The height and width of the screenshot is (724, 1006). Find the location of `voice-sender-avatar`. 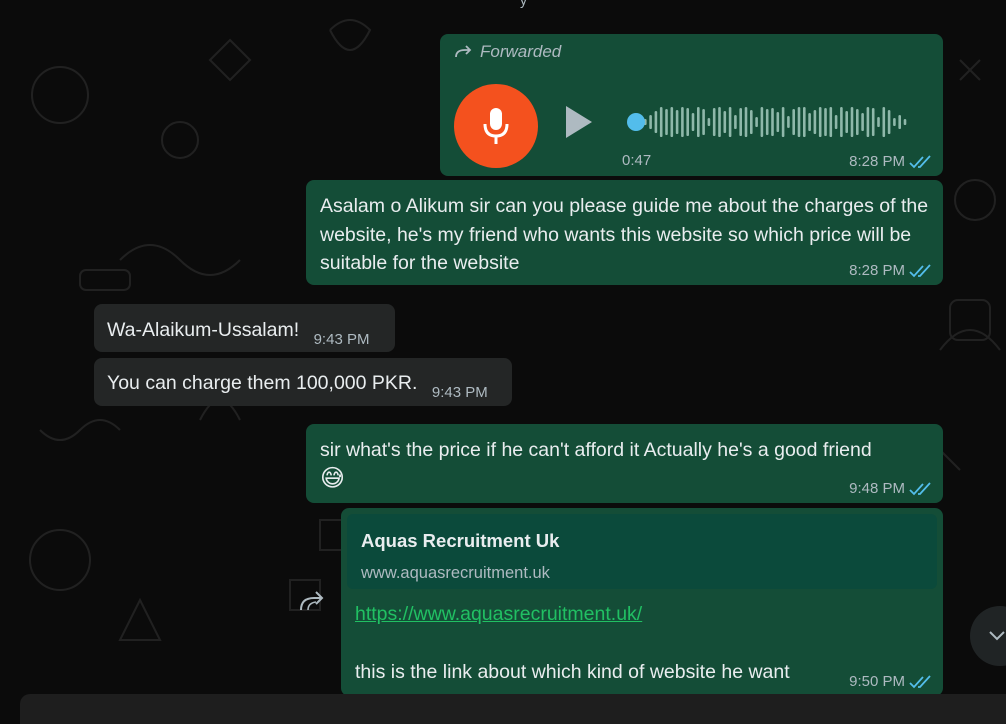

voice-sender-avatar is located at coordinates (496, 126).